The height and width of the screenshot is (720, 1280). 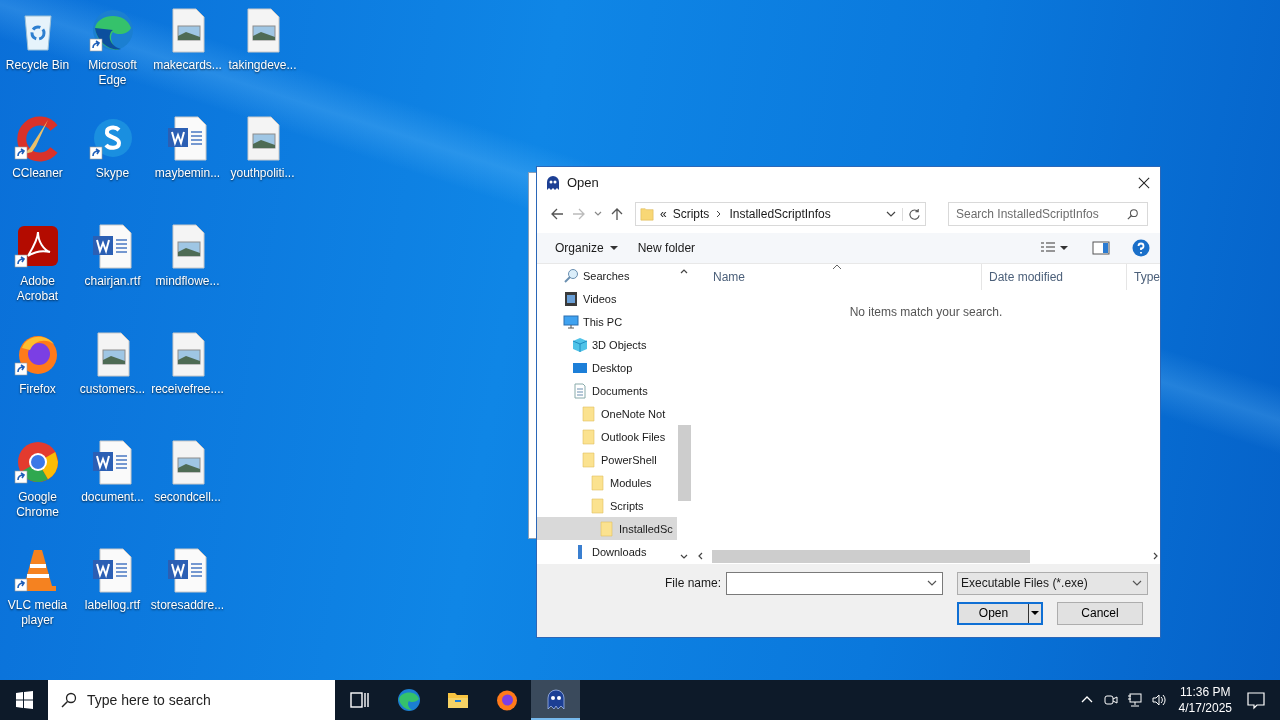 I want to click on cancel-button: Cancel, so click(x=1100, y=613).